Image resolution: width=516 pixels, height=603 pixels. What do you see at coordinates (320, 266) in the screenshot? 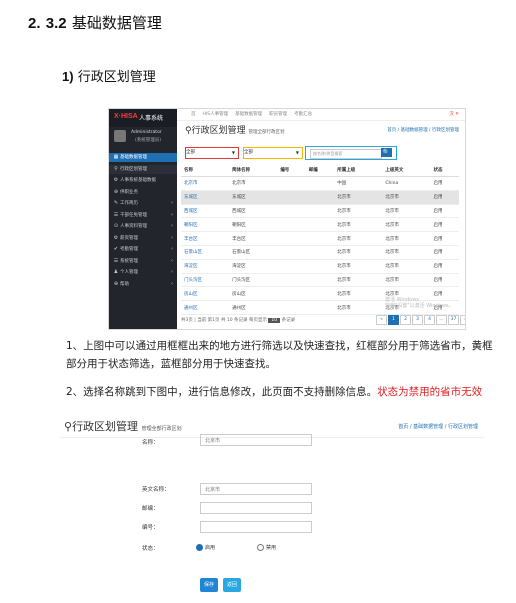
I see `table-row: 海淀区 海淀区 北京市 北京市 启用` at bounding box center [320, 266].